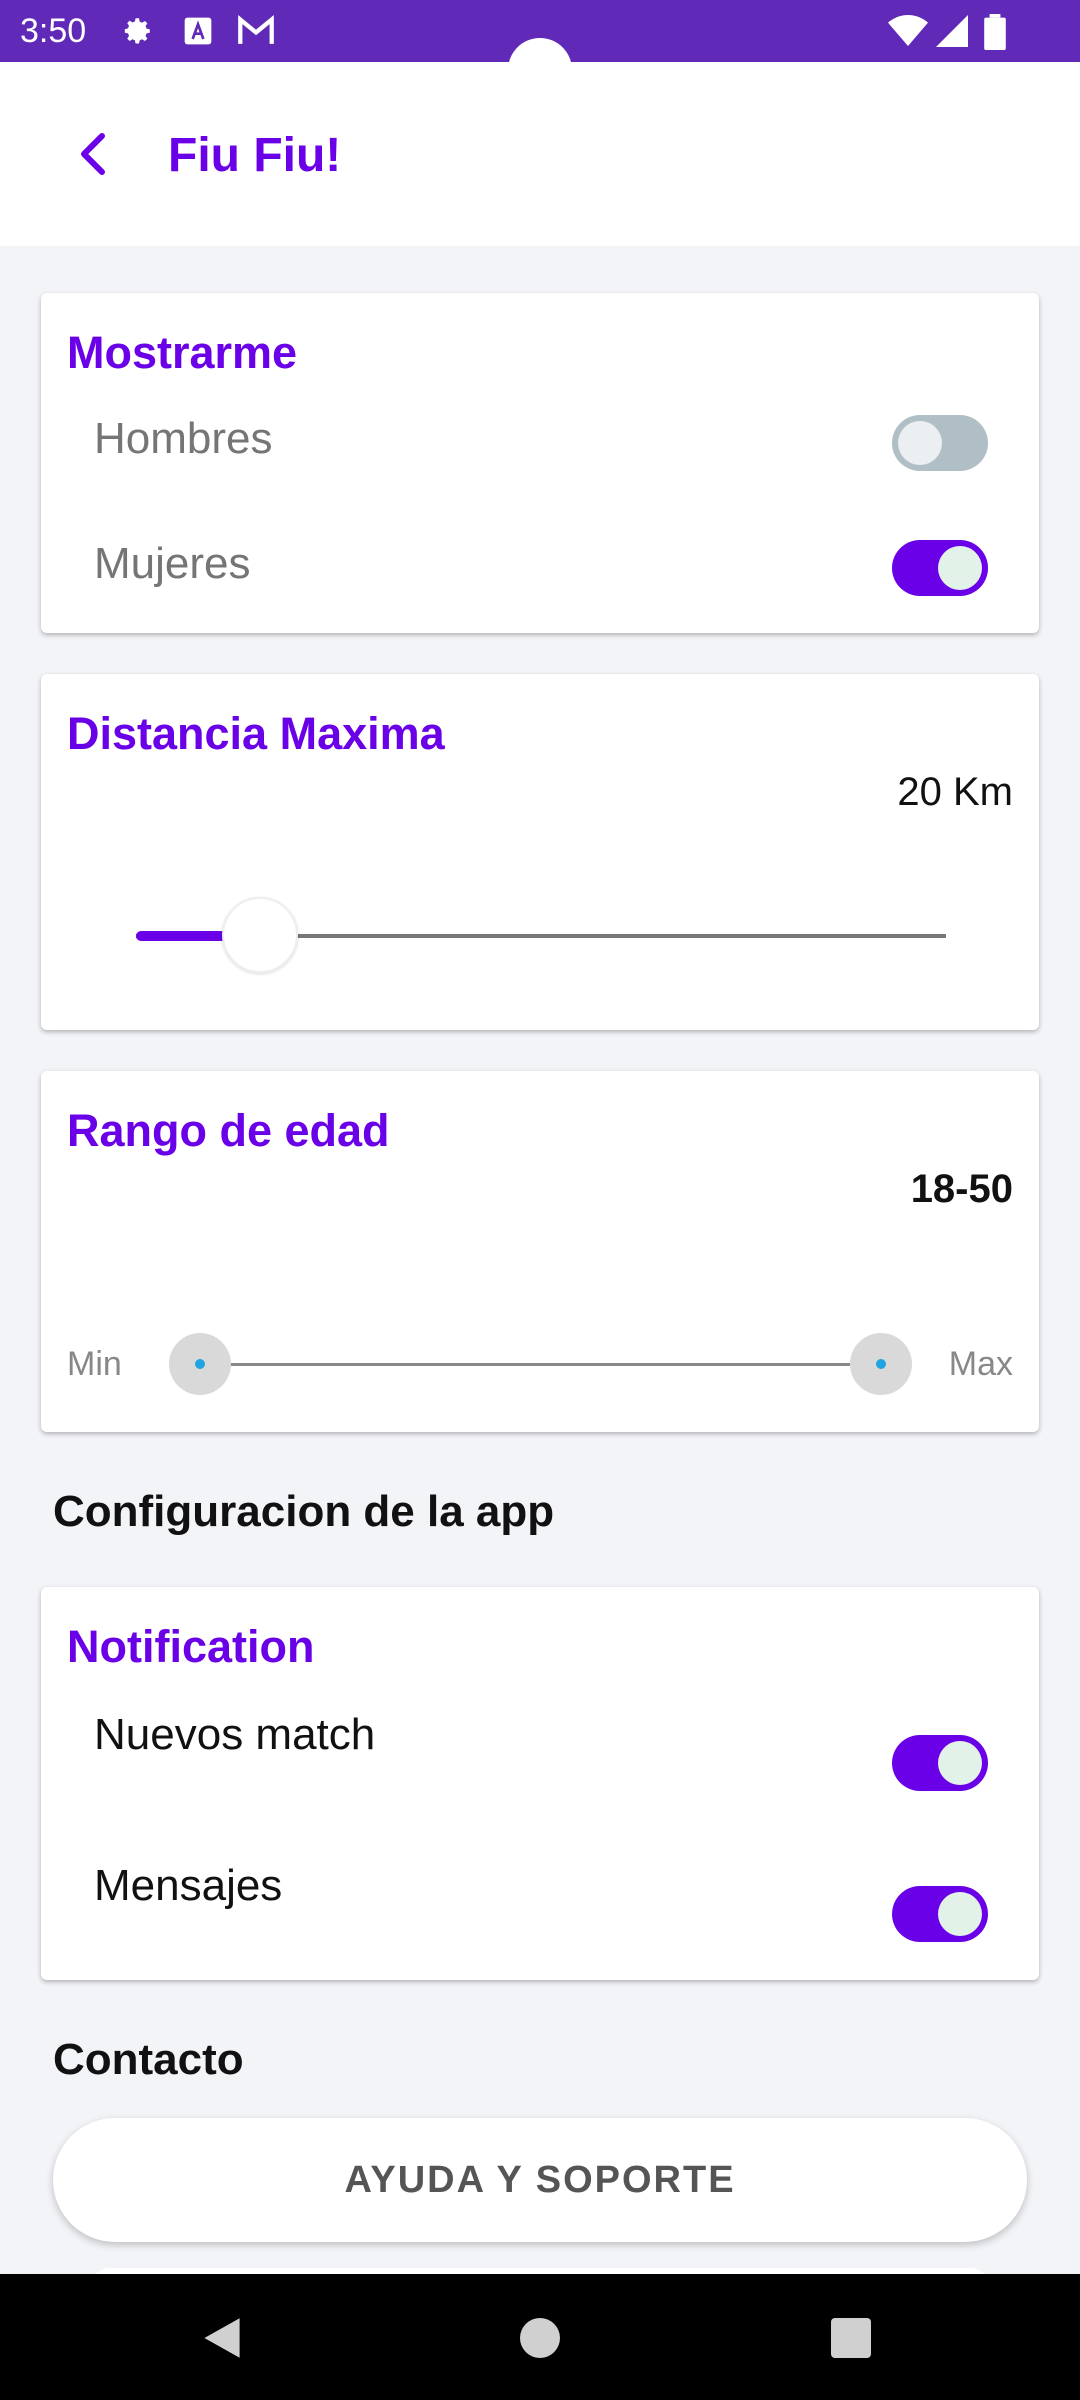 Image resolution: width=1080 pixels, height=2400 pixels. What do you see at coordinates (198, 33) in the screenshot?
I see `font-a-icon` at bounding box center [198, 33].